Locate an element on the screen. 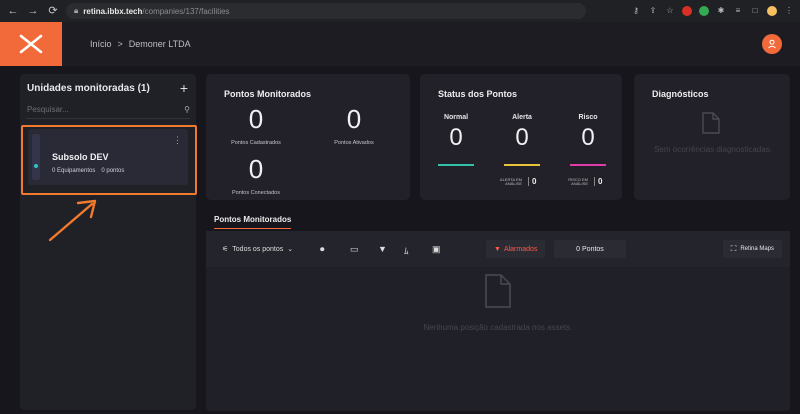 This screenshot has height=414, width=800. profile-icon is located at coordinates (772, 11).